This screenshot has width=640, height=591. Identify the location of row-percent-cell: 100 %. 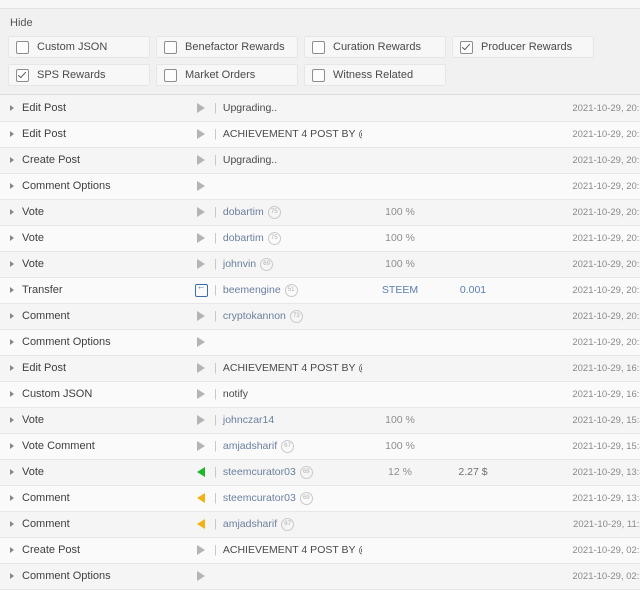
(400, 446).